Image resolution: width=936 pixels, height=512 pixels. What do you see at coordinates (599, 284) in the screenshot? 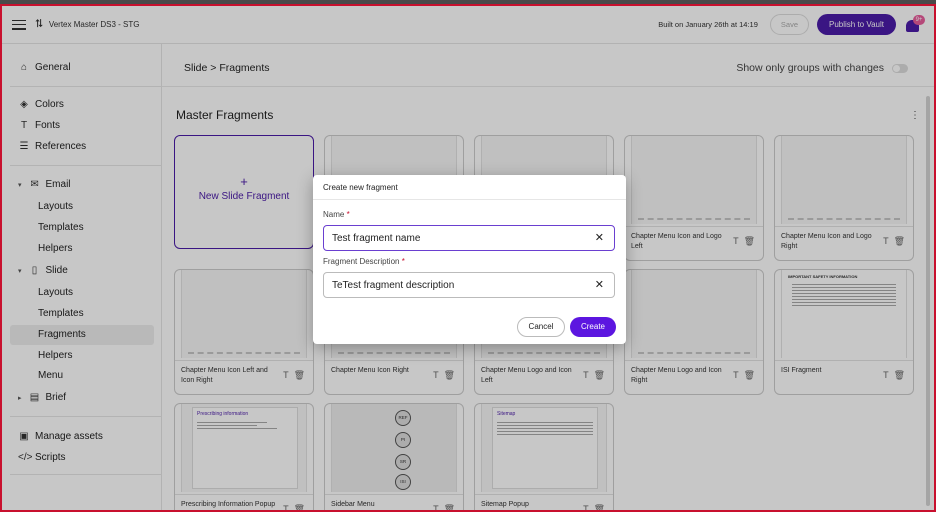
I see `clear-description-icon: ✕` at bounding box center [599, 284].